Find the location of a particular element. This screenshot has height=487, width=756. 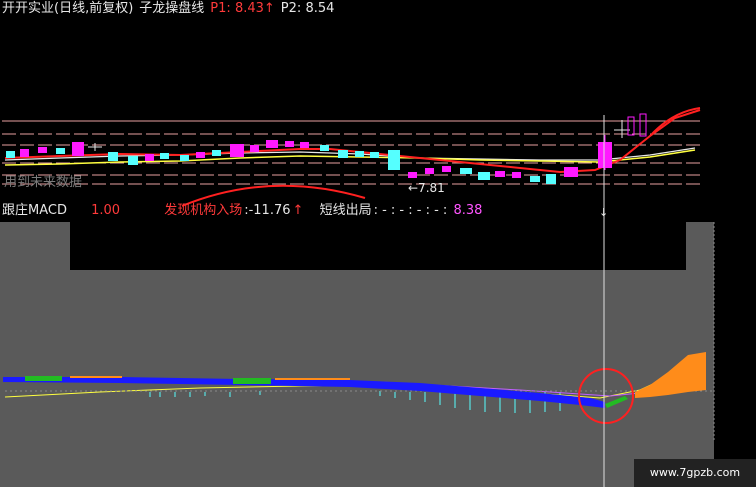

watermark: www.7gpzb.com is located at coordinates (695, 473).